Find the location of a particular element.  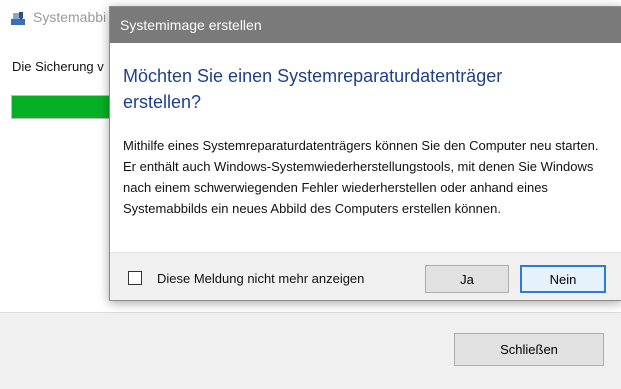

backup-app-icon is located at coordinates (18, 18).